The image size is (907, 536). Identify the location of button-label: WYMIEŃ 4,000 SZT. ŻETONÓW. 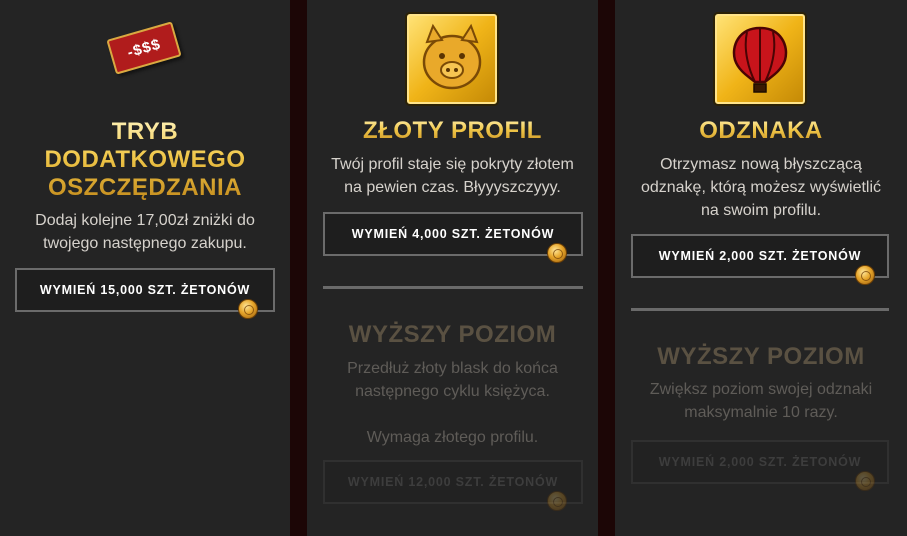
(453, 234).